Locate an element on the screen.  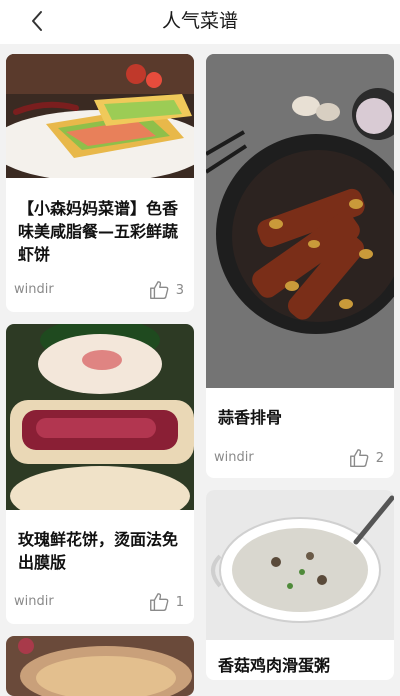
like-button: 2 is located at coordinates (366, 458).